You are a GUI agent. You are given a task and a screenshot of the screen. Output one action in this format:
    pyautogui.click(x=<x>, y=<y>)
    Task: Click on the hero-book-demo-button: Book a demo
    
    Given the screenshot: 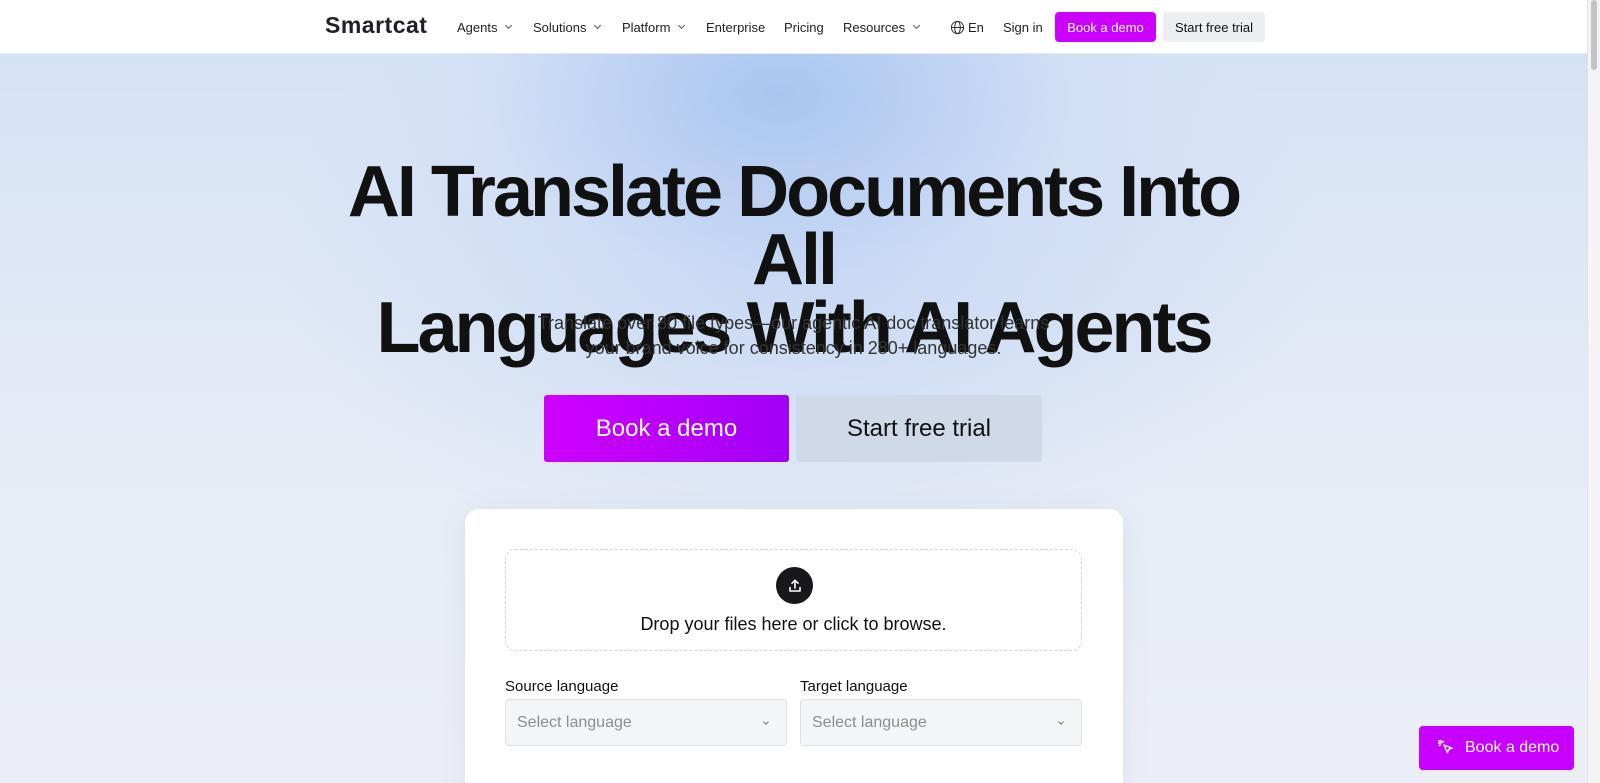 What is the action you would take?
    pyautogui.click(x=666, y=428)
    